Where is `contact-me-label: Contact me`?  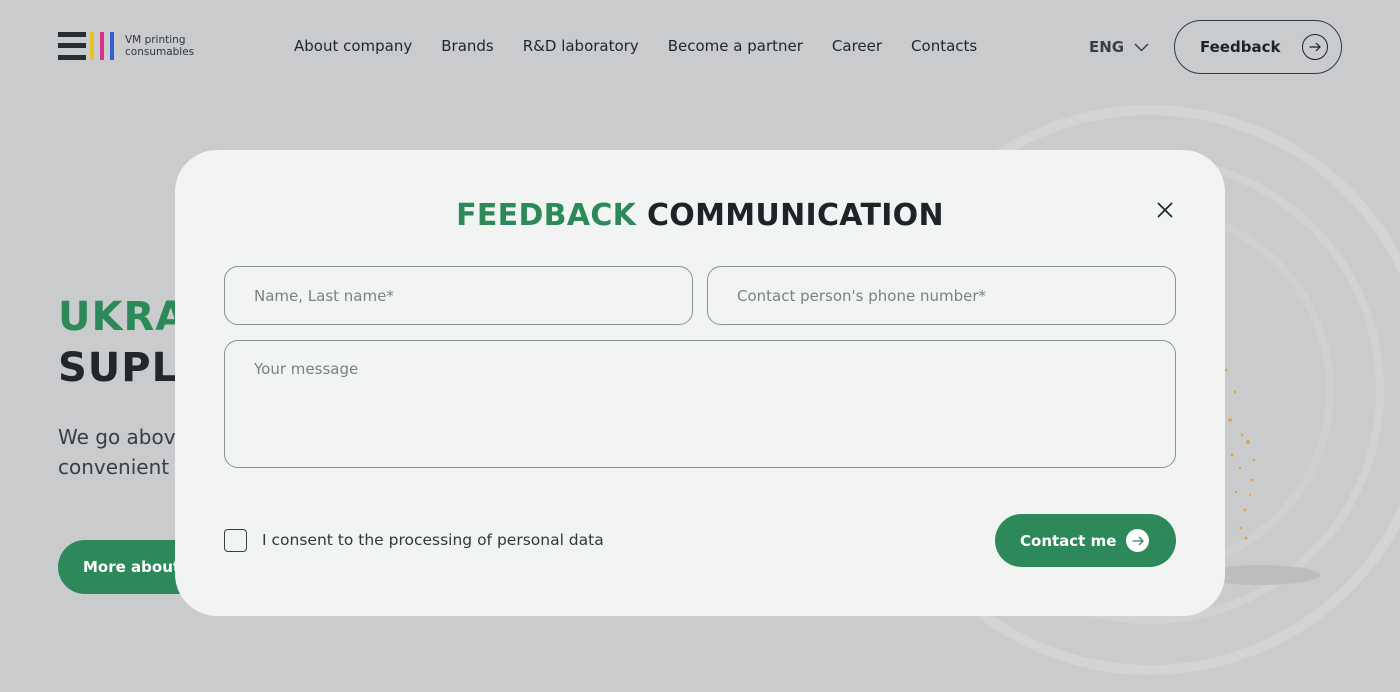
contact-me-label: Contact me is located at coordinates (1068, 540).